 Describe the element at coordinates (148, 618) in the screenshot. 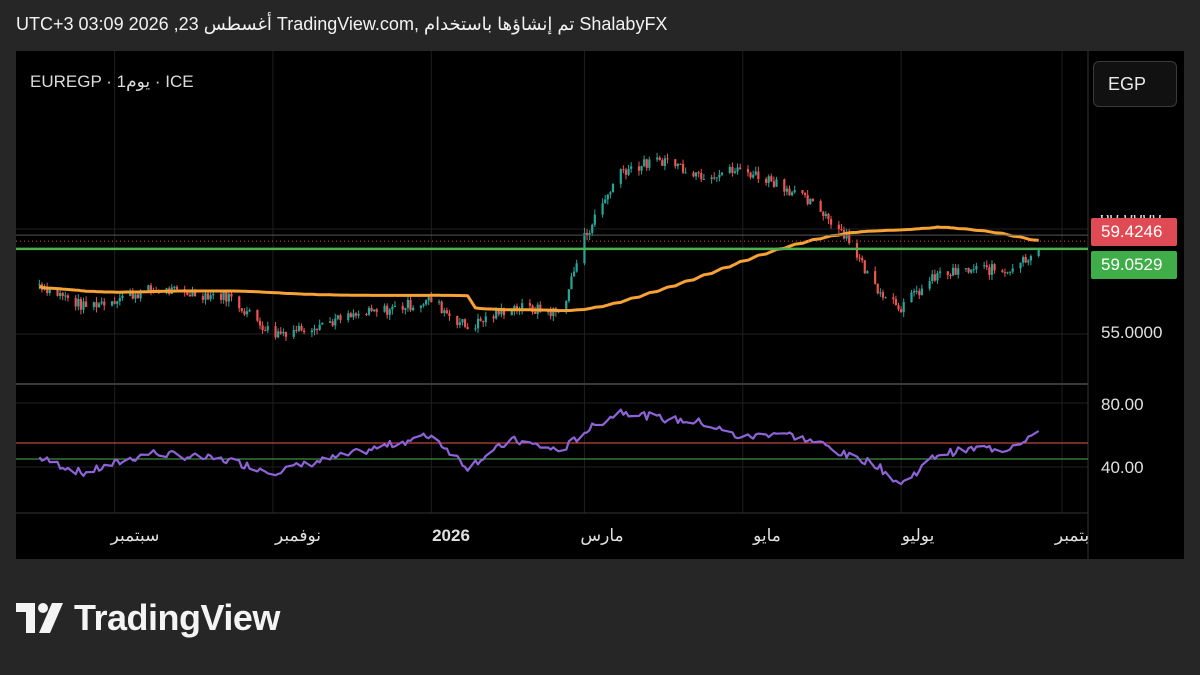

I see `tradingview-logo: TradingView` at that location.